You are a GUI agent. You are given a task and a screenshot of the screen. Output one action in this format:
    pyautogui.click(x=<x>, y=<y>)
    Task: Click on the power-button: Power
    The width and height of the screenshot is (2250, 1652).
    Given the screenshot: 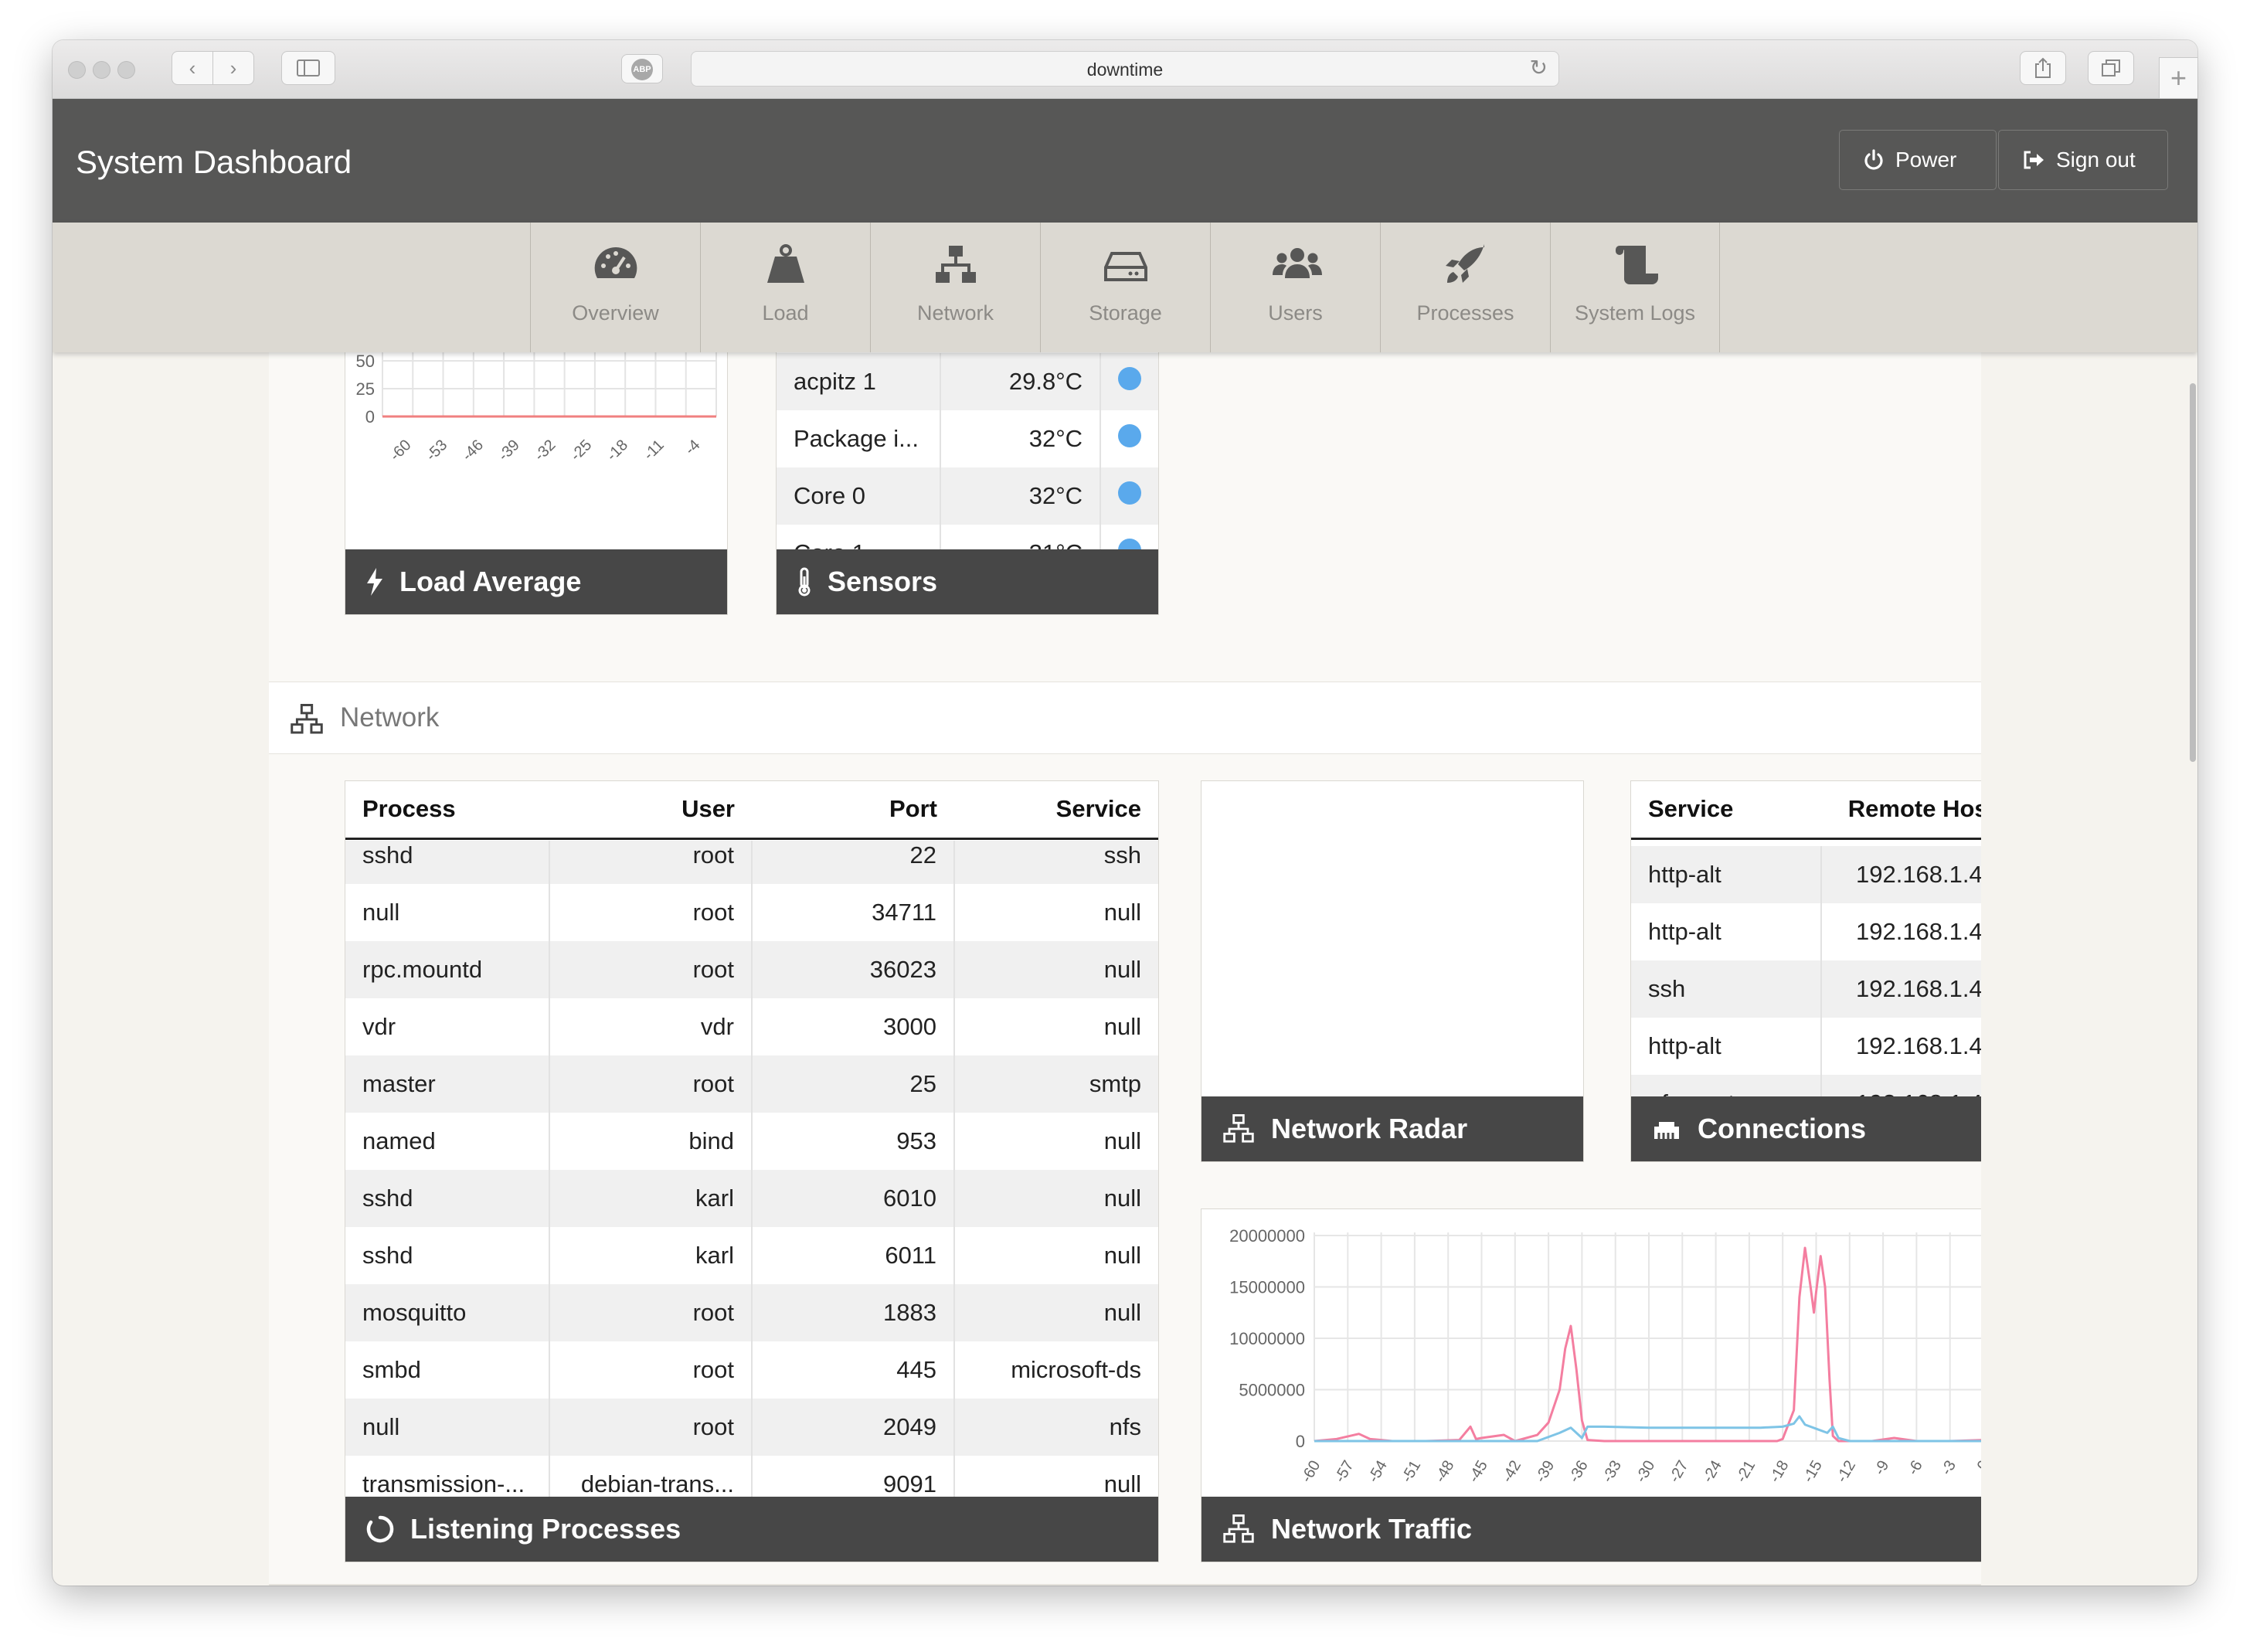 What is the action you would take?
    pyautogui.click(x=1918, y=160)
    